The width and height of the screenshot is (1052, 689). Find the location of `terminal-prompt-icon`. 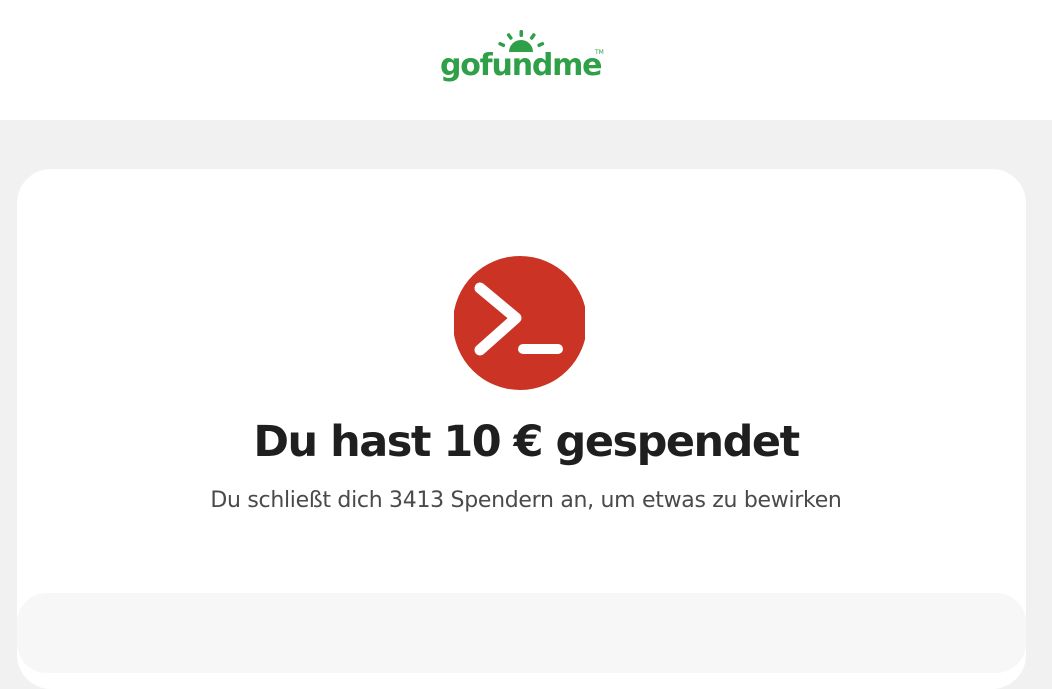

terminal-prompt-icon is located at coordinates (519, 323).